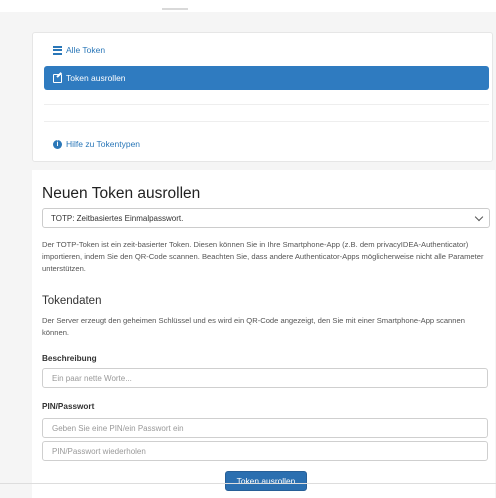 The image size is (496, 498). Describe the element at coordinates (117, 218) in the screenshot. I see `token-type-selected-value: TOTP: Zeitbasiertes Einmalpasswort.` at that location.